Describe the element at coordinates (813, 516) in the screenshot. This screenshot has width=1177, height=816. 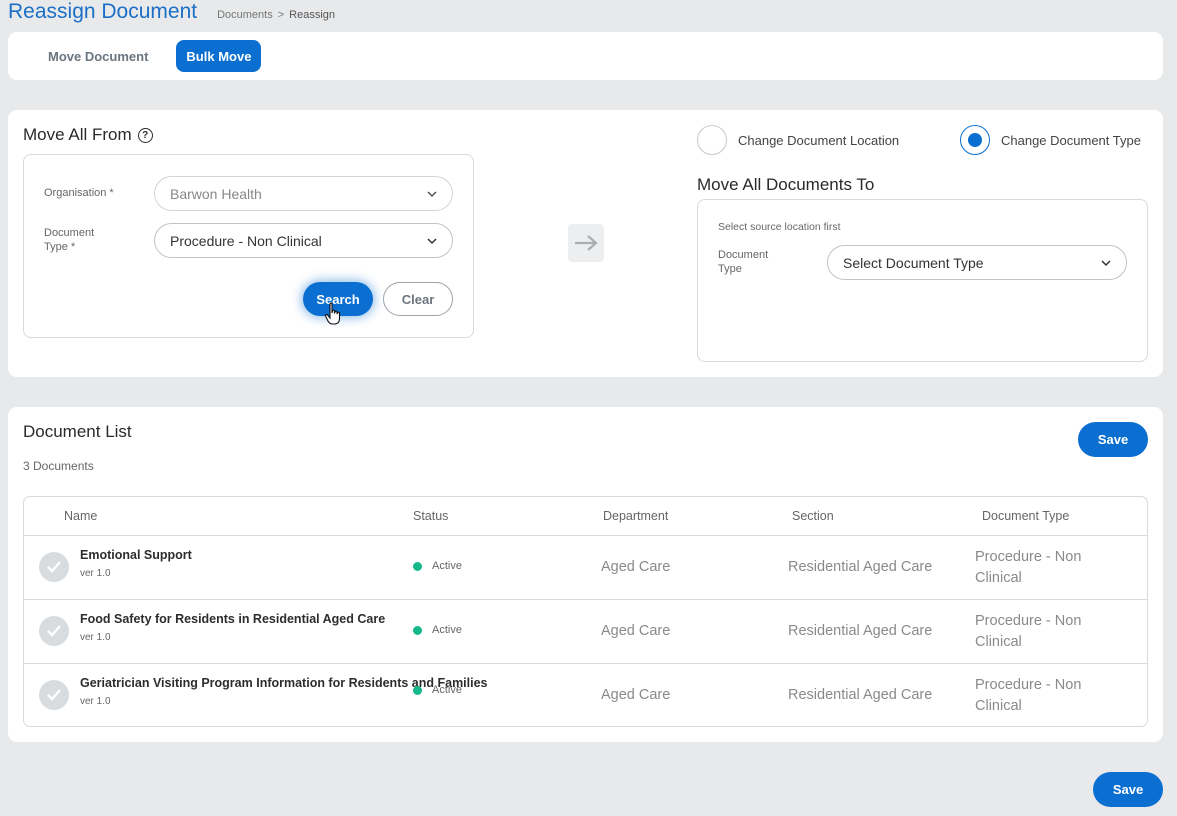
I see `column-section: Section` at that location.